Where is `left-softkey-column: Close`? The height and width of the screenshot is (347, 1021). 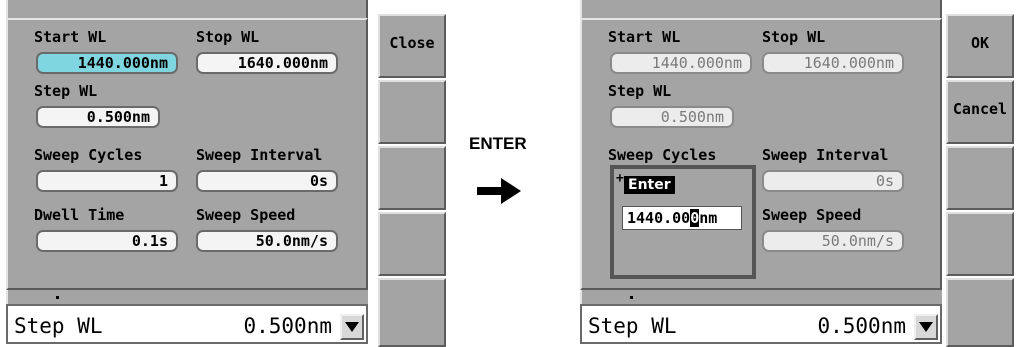
left-softkey-column: Close is located at coordinates (412, 173).